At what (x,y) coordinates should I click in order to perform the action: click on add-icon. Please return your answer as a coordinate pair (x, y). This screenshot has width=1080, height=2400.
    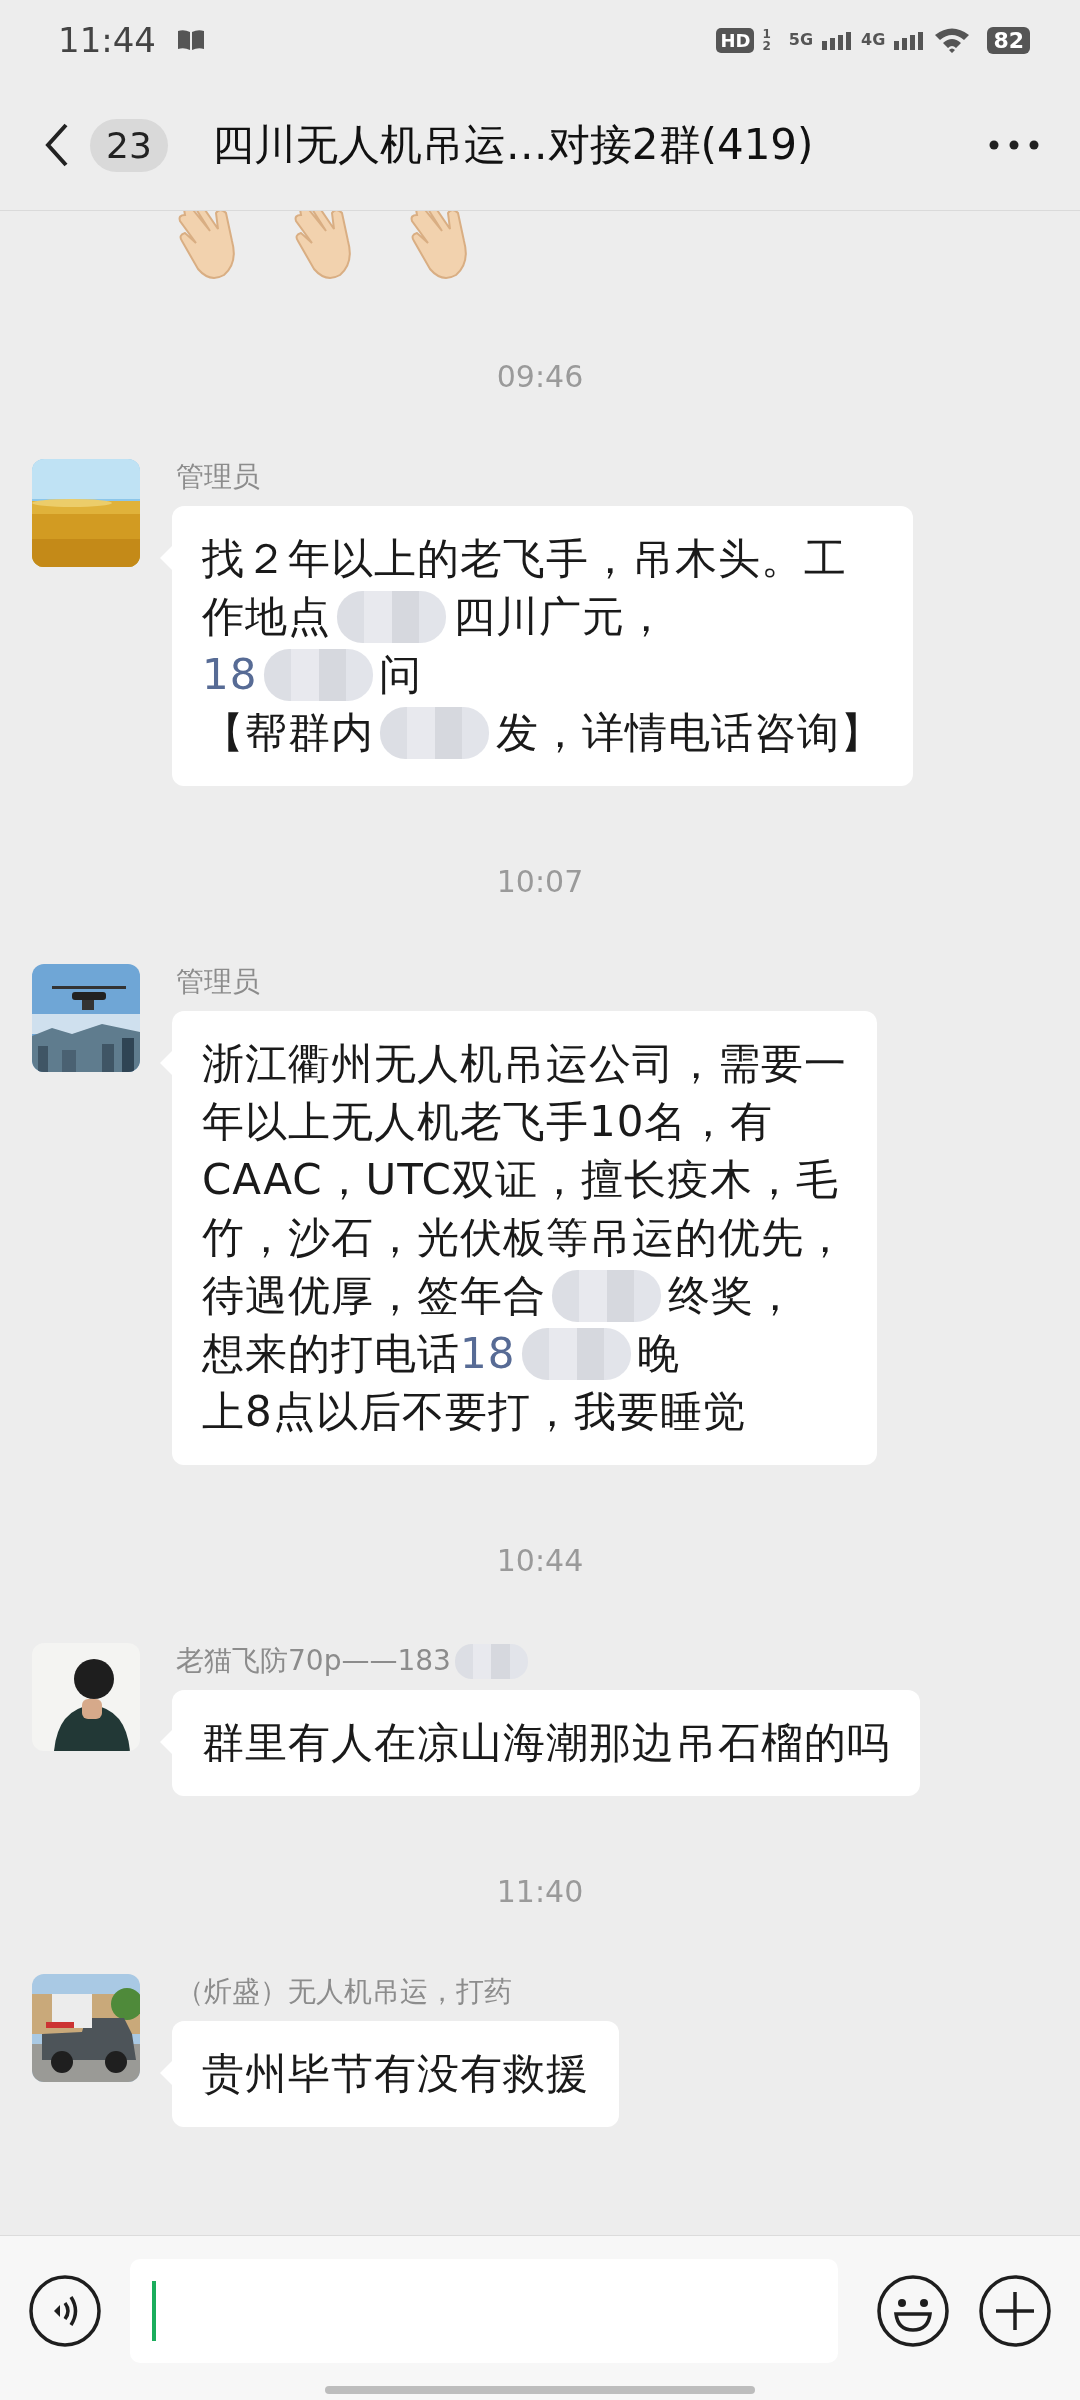
    Looking at the image, I should click on (1015, 2311).